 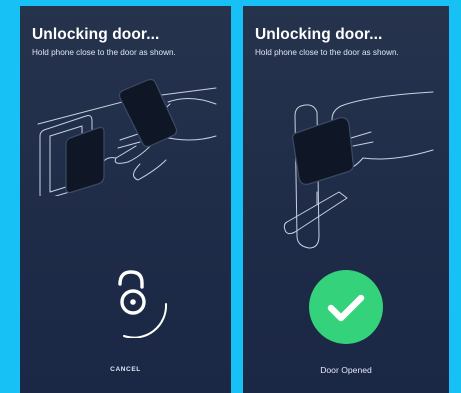 I want to click on success-badge, so click(x=346, y=307).